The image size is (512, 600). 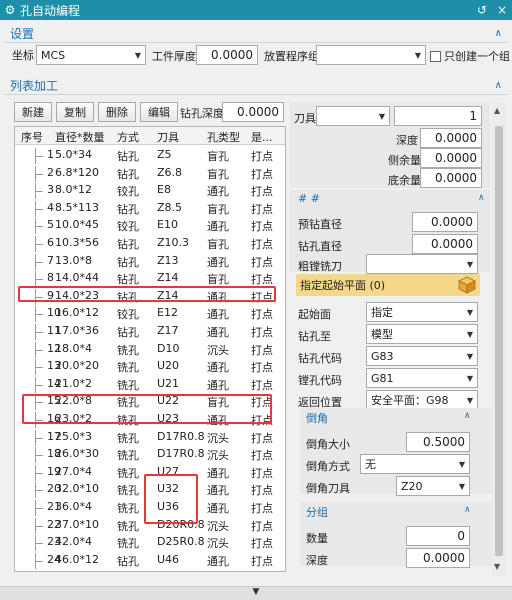 What do you see at coordinates (150, 261) in the screenshot?
I see `table-row: 7 13.0*8 钻孔 Z13 通孔 打点` at bounding box center [150, 261].